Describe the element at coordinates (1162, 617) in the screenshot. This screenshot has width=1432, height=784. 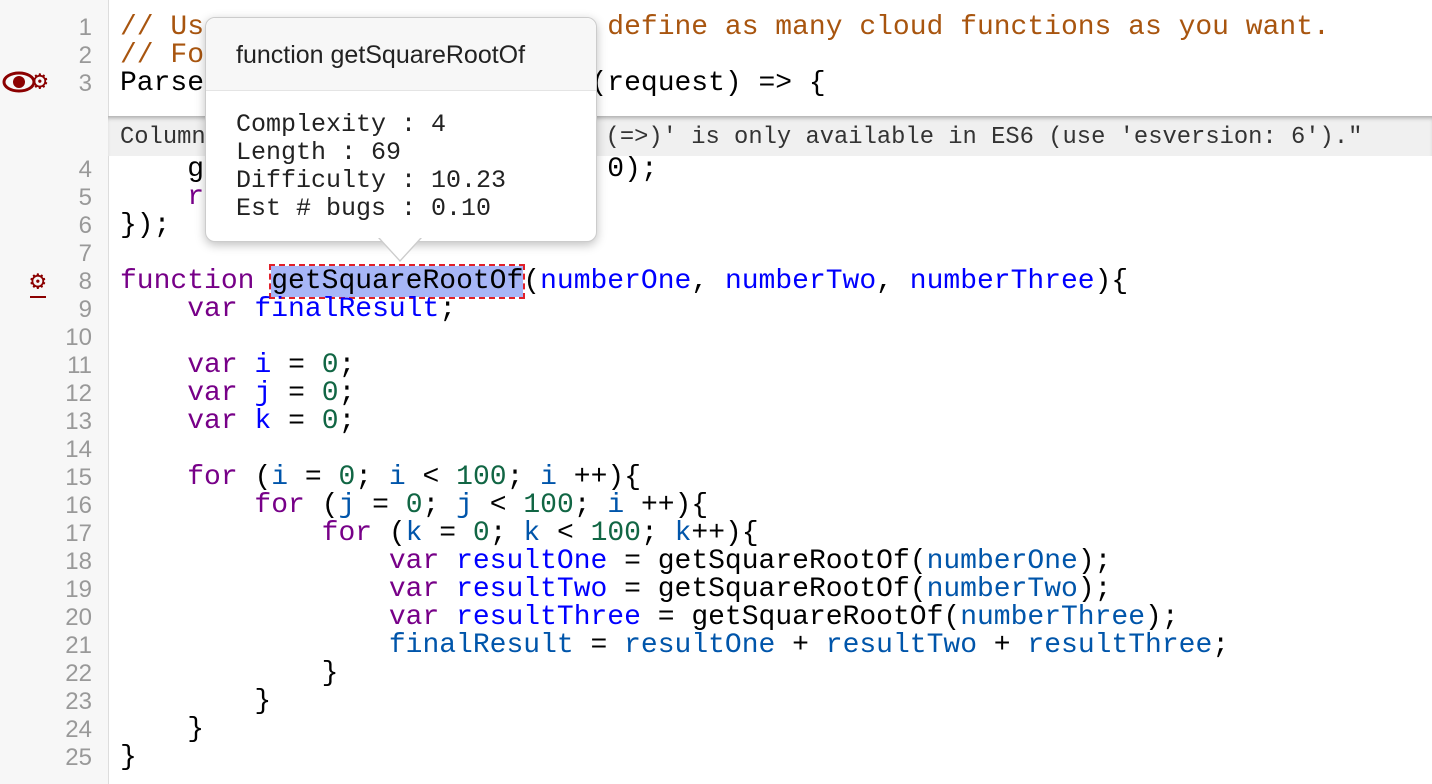
I see `code-token: );` at that location.